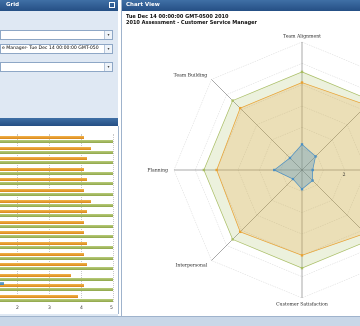 The image size is (360, 326). Describe the element at coordinates (302, 305) in the screenshot. I see `radar-axis-label: Customer Satisfaction` at that location.